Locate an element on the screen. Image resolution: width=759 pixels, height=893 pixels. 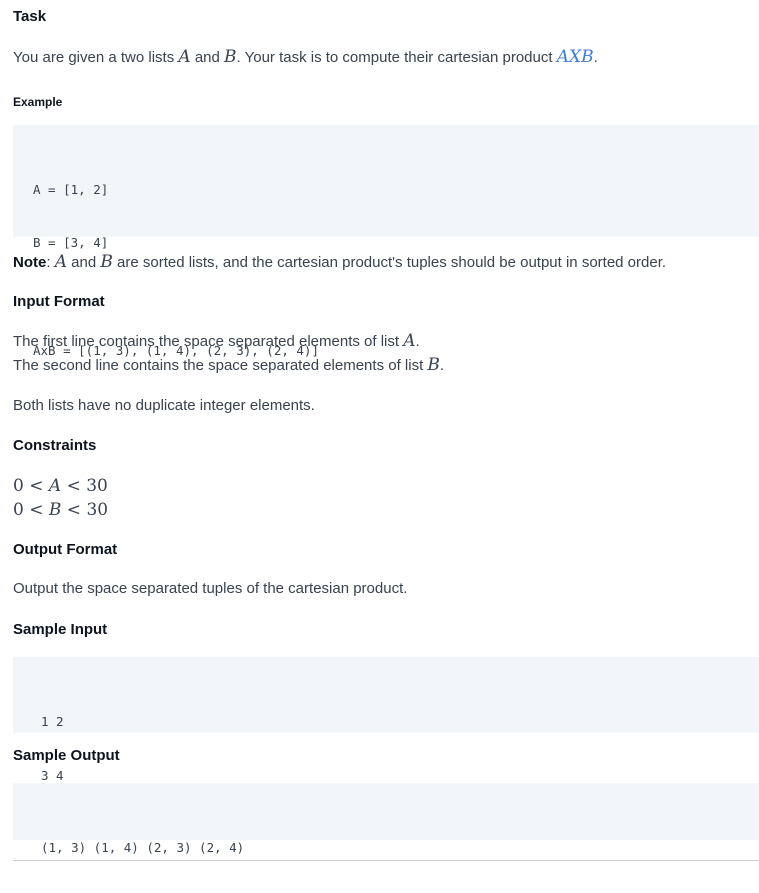
output-format-heading: Output Format is located at coordinates (65, 549).